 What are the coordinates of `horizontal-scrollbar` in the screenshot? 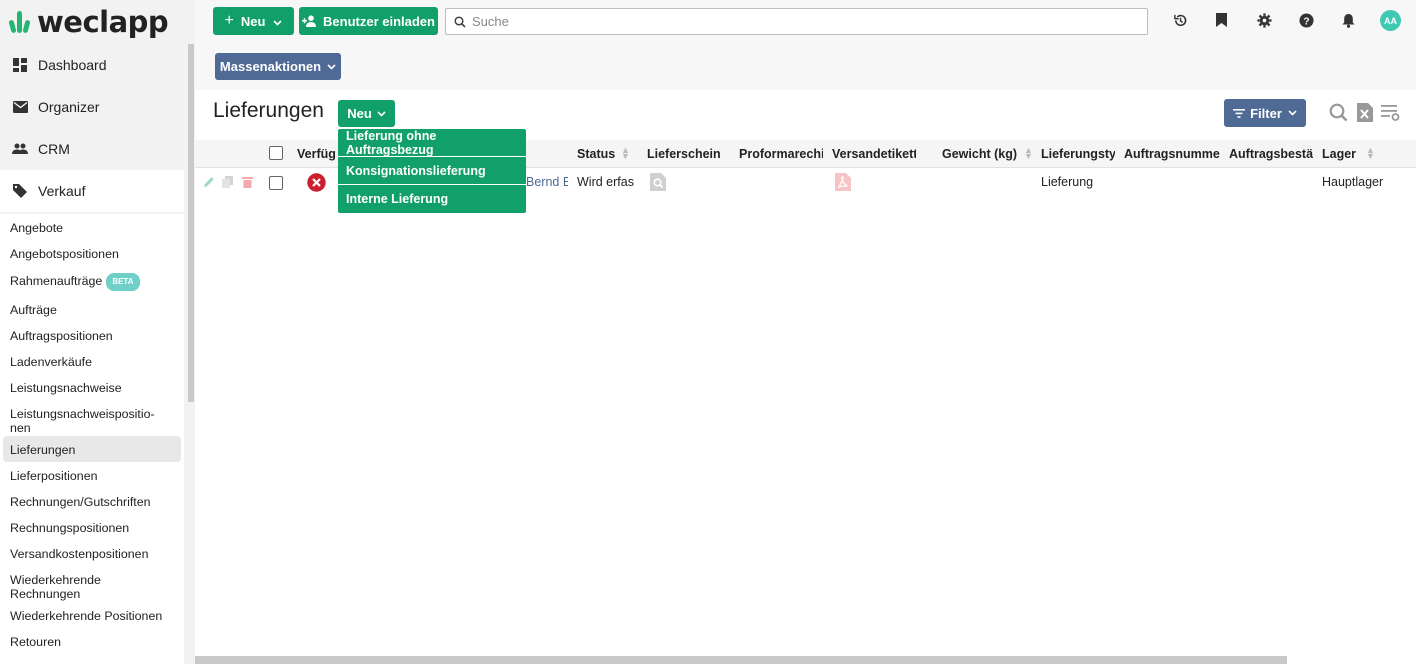 It's located at (741, 660).